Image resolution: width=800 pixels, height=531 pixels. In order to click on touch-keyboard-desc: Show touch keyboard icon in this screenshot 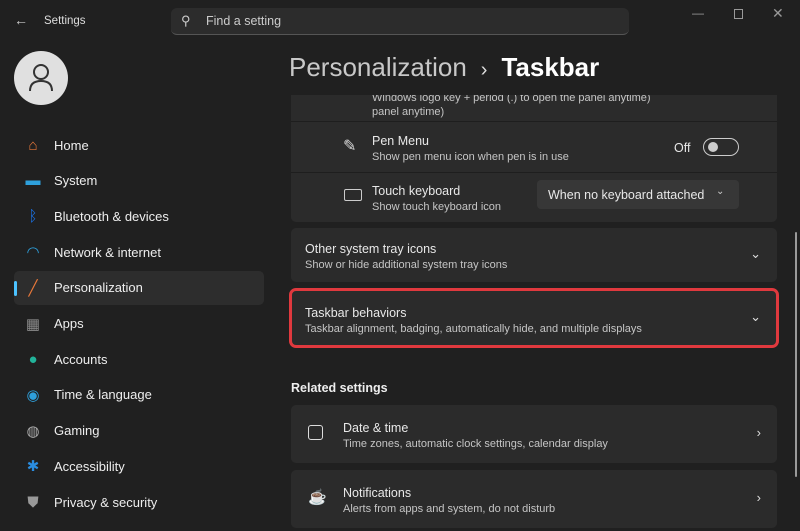, I will do `click(437, 207)`.